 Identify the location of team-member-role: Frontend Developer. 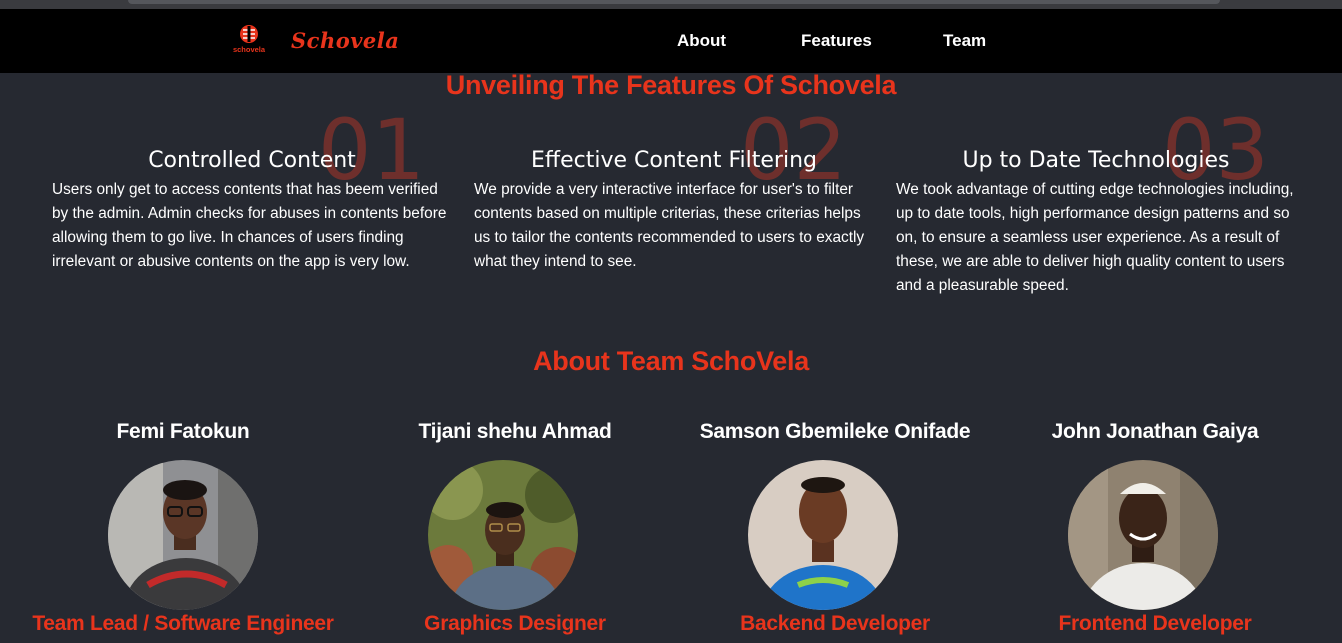
(1155, 623).